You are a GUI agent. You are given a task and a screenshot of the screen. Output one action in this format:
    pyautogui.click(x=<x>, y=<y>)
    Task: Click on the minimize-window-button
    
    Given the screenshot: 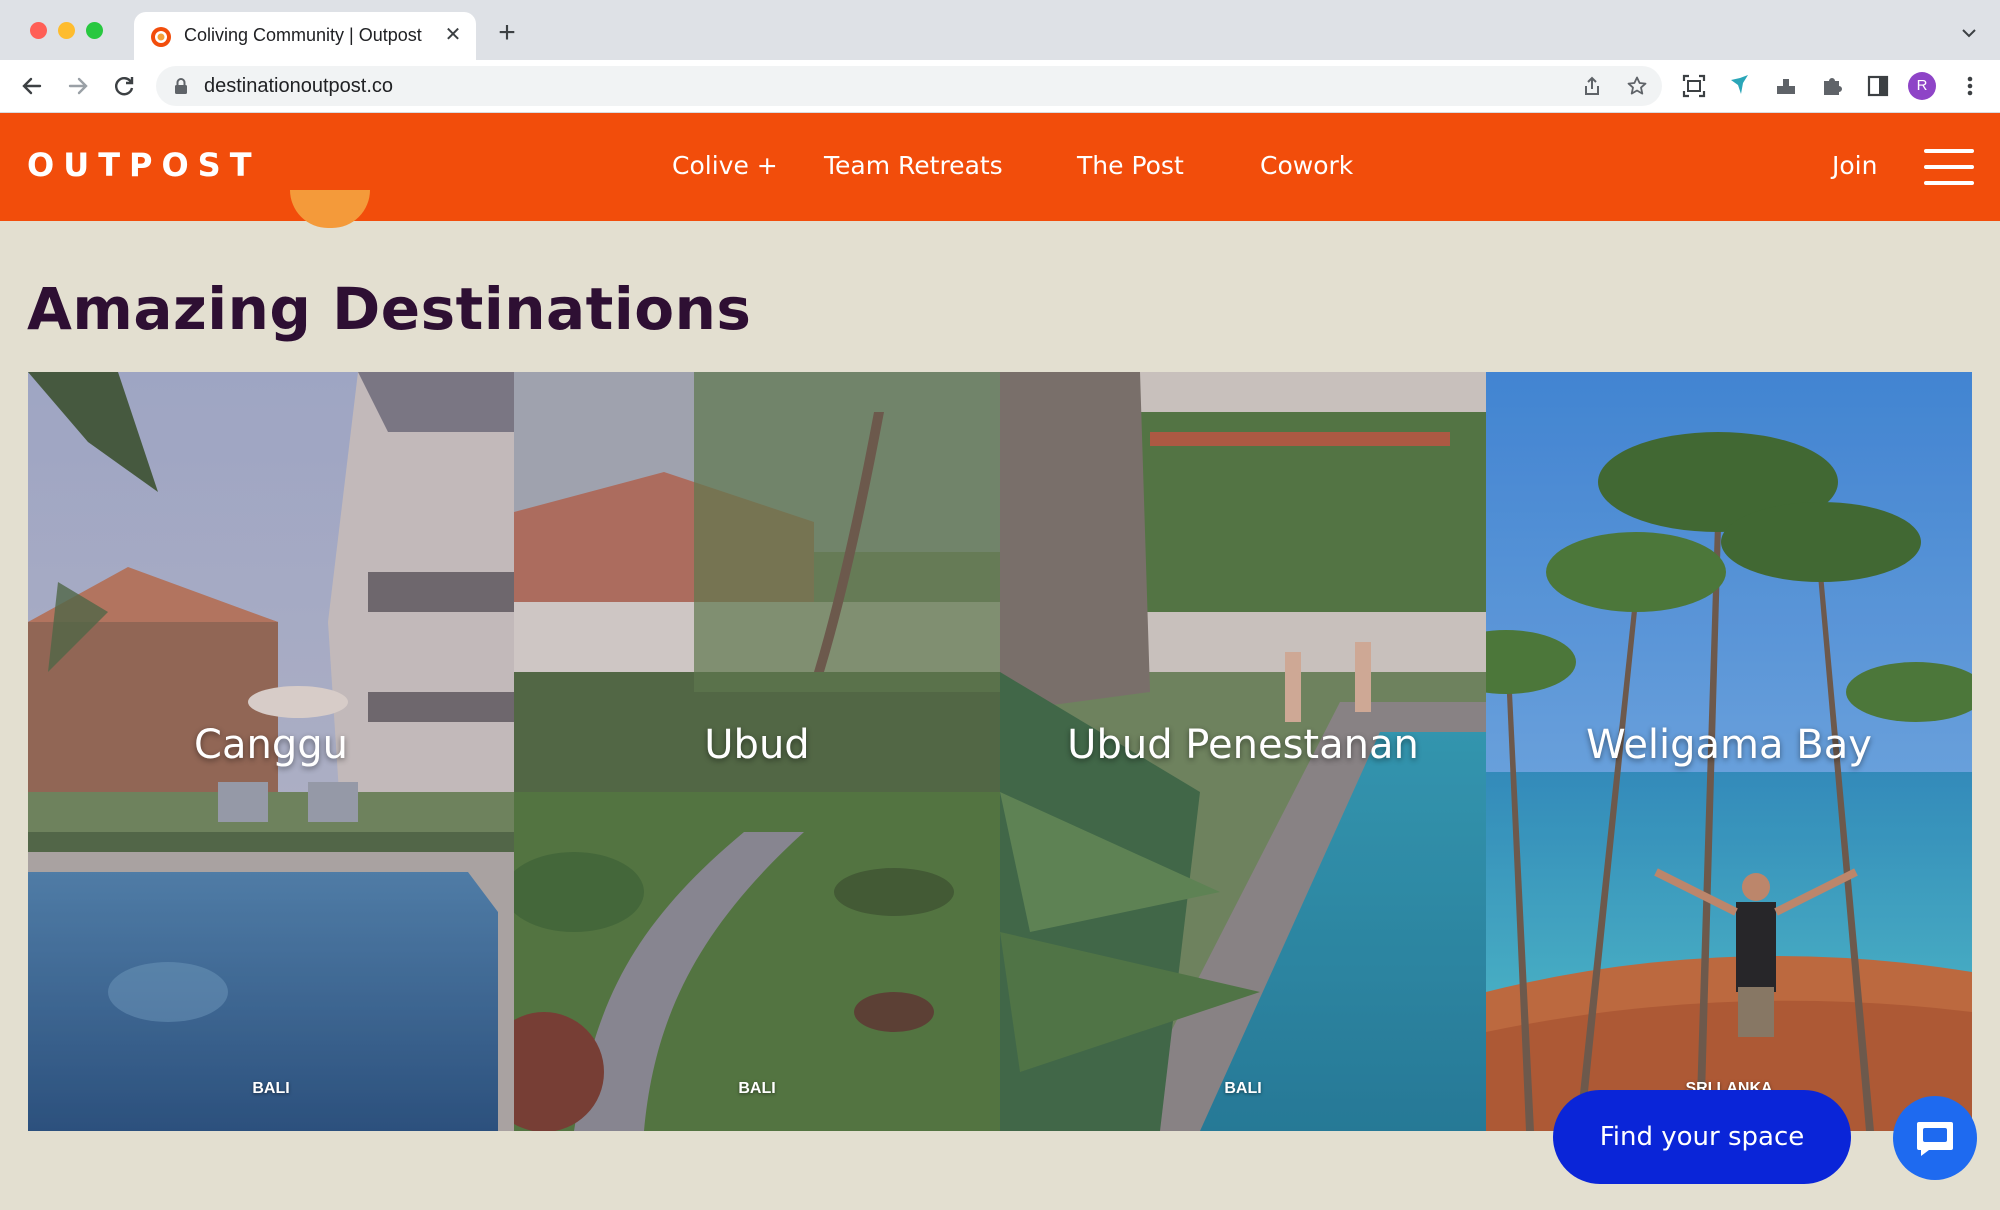 What is the action you would take?
    pyautogui.click(x=66, y=30)
    